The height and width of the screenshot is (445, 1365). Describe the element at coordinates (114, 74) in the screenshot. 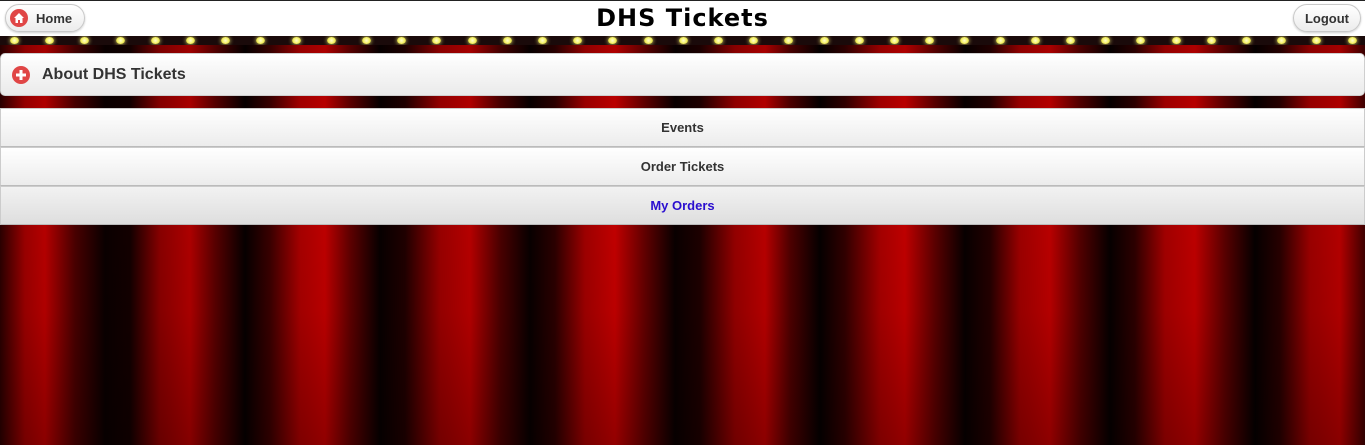

I see `about-title: About DHS Tickets` at that location.